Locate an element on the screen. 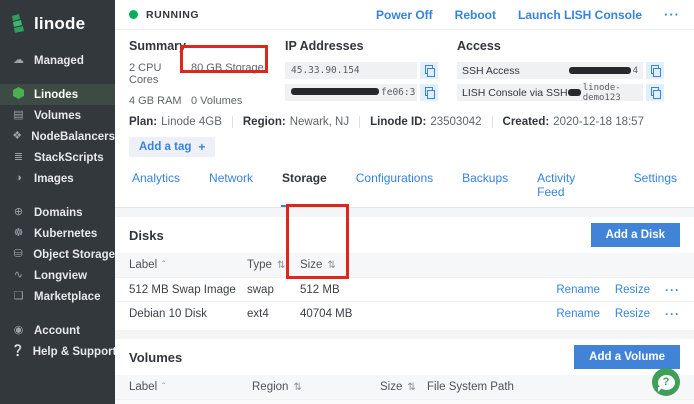 Image resolution: width=694 pixels, height=404 pixels. tab-analytics: Analytics is located at coordinates (156, 185).